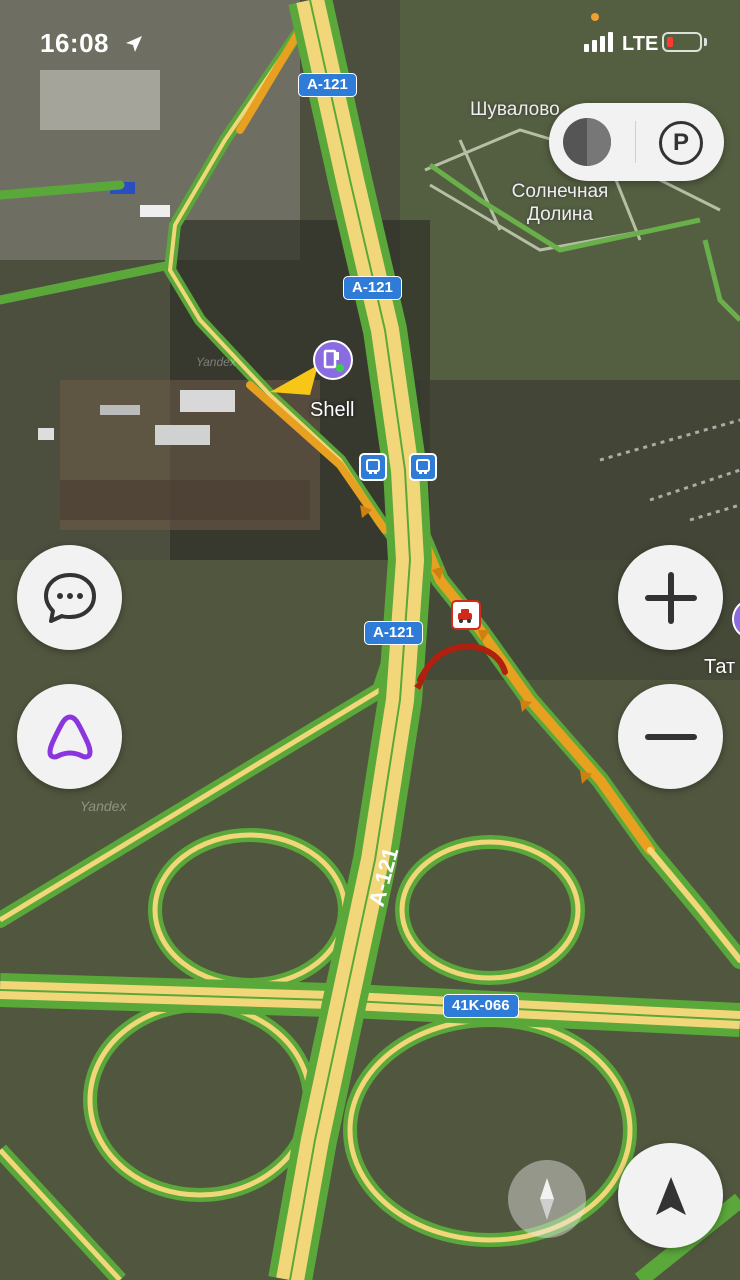 This screenshot has width=740, height=1280. I want to click on parking-layer-icon: P, so click(681, 143).